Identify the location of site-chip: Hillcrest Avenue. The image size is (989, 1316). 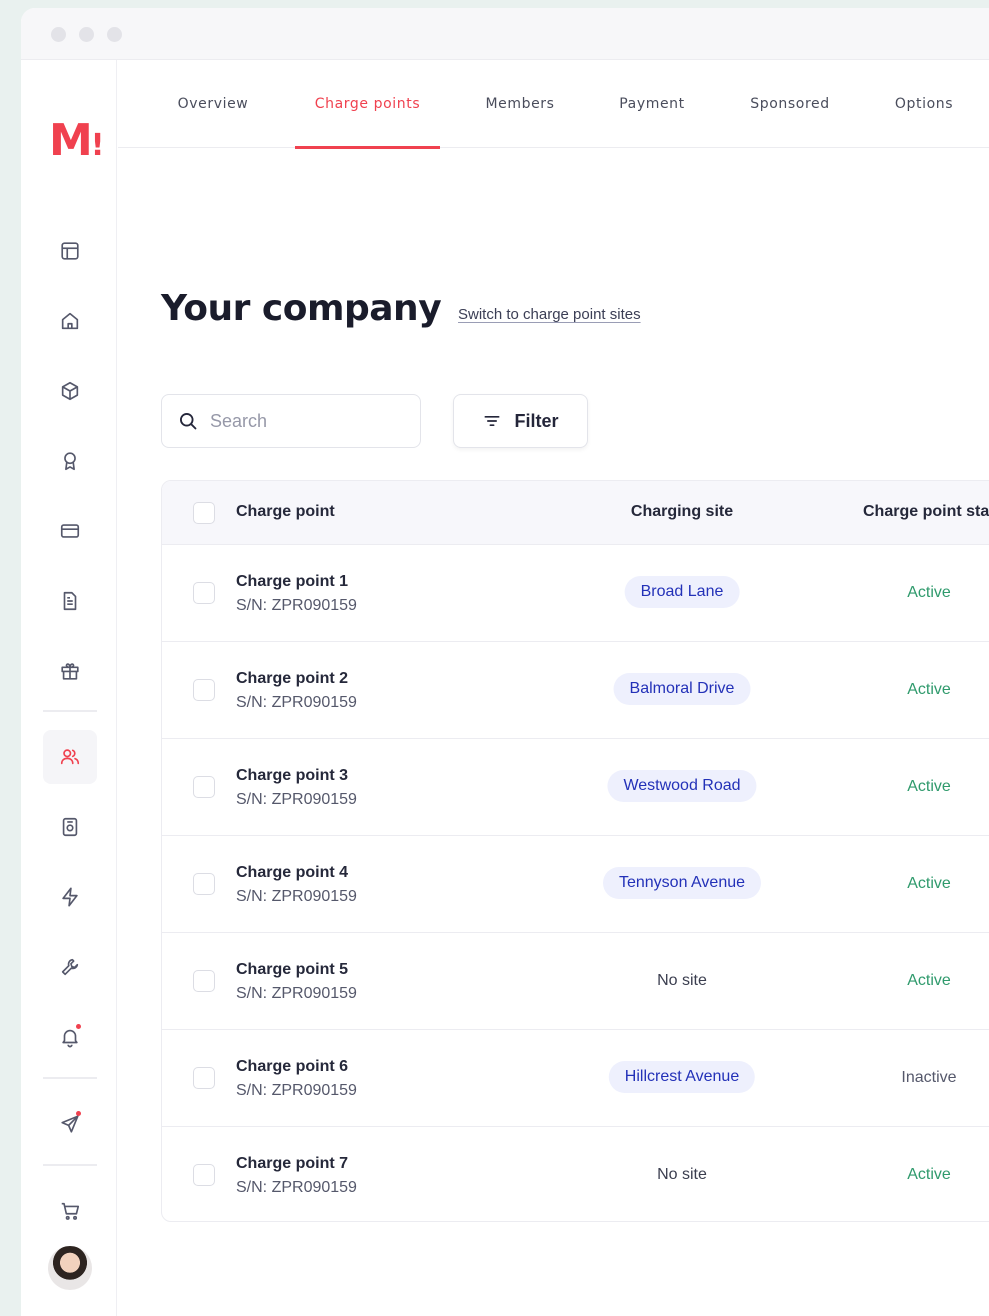
(682, 1077).